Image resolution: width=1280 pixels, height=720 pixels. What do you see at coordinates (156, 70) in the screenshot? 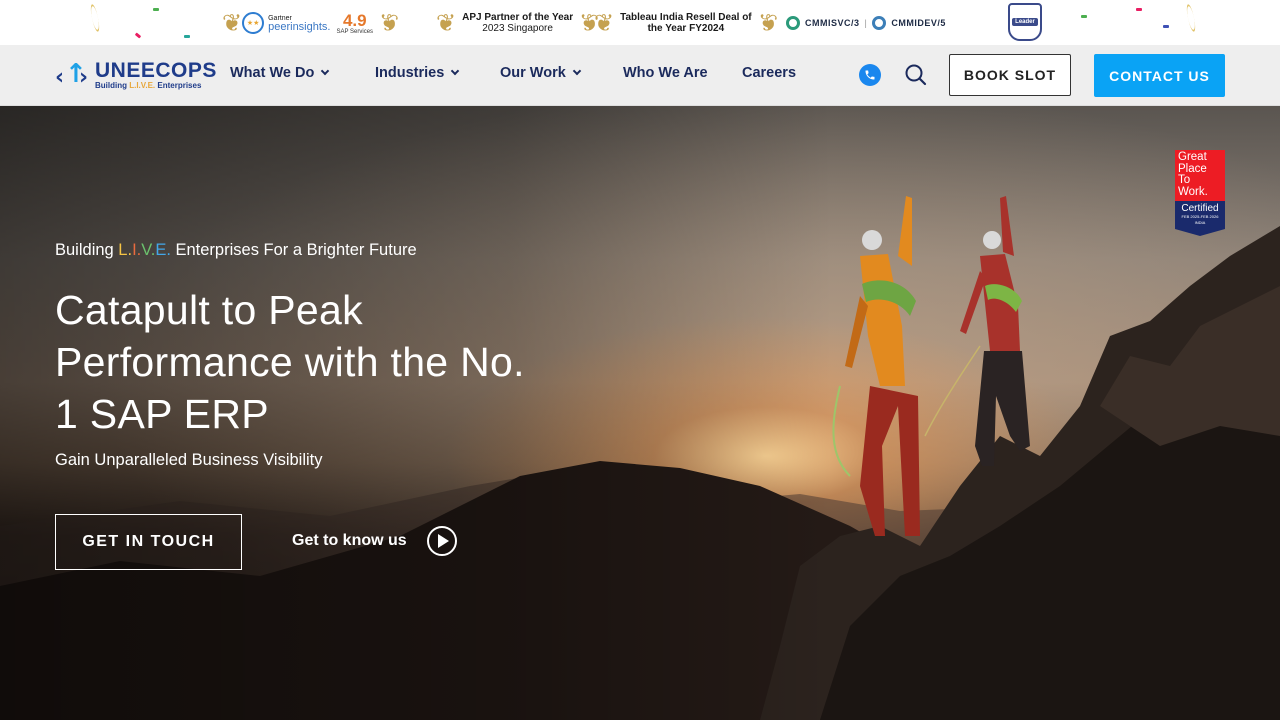
I see `logo-wordmark: UNEECOPS` at bounding box center [156, 70].